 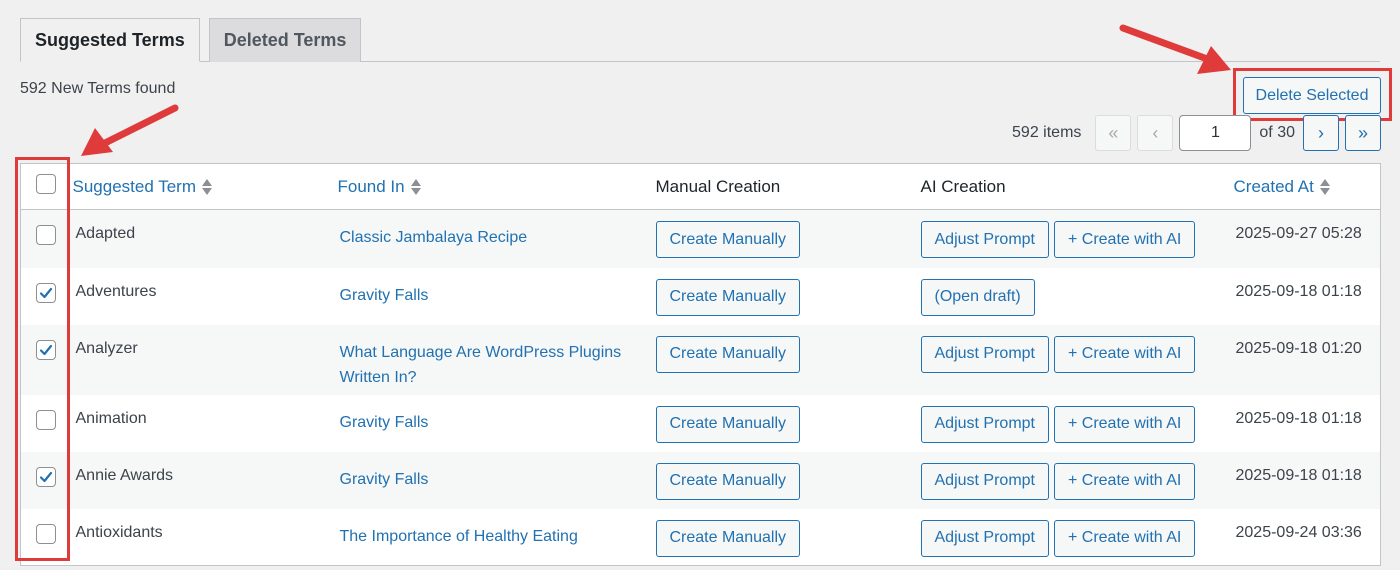 I want to click on prev-page-button: ‹, so click(x=1155, y=133).